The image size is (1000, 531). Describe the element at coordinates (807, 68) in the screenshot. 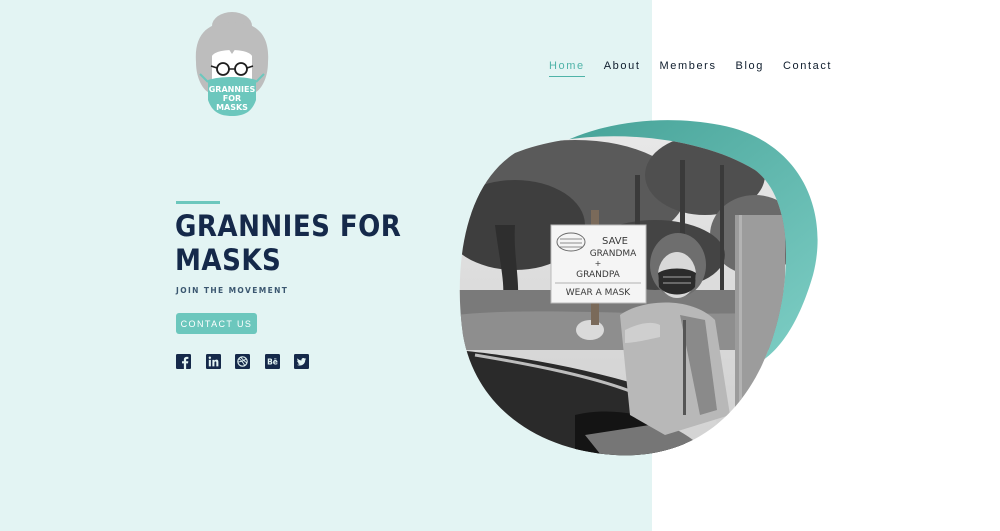

I see `nav-contact: Contact` at that location.